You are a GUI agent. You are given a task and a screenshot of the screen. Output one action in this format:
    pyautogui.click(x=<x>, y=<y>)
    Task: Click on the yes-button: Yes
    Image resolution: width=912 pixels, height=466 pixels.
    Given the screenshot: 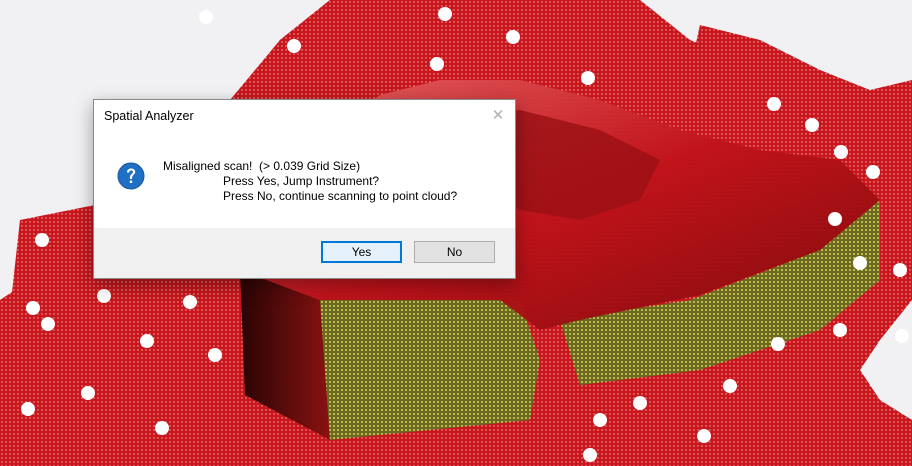 What is the action you would take?
    pyautogui.click(x=361, y=252)
    